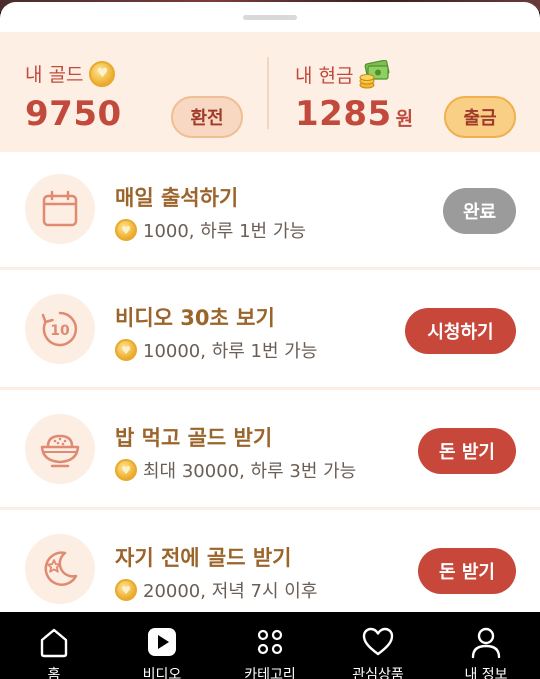  What do you see at coordinates (60, 449) in the screenshot?
I see `rice-bowl-icon` at bounding box center [60, 449].